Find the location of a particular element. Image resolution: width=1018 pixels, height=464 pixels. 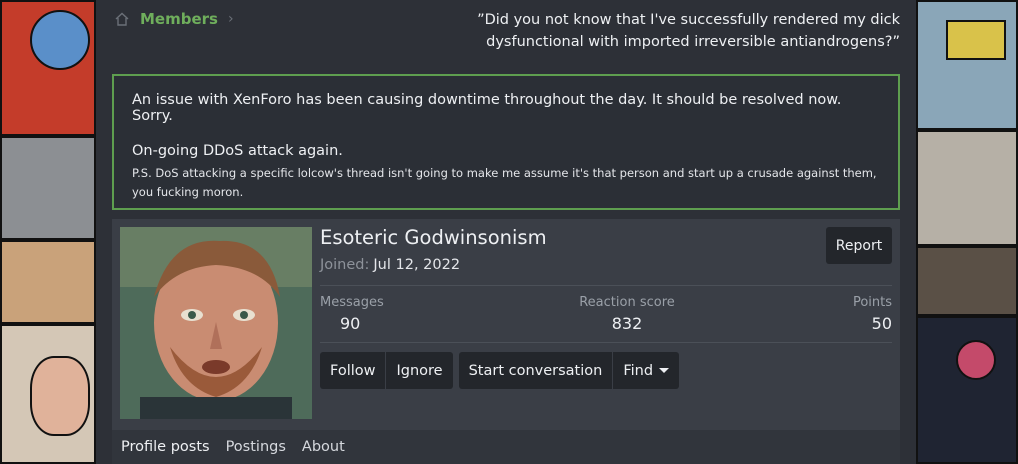

caret-down-icon is located at coordinates (664, 370).